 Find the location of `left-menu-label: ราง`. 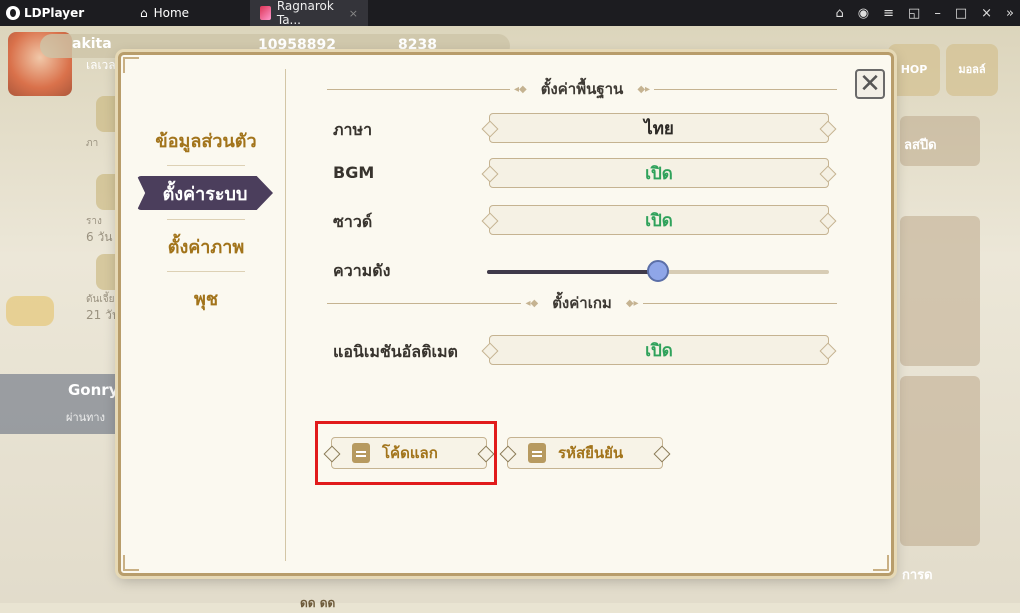

left-menu-label: ราง is located at coordinates (94, 221).